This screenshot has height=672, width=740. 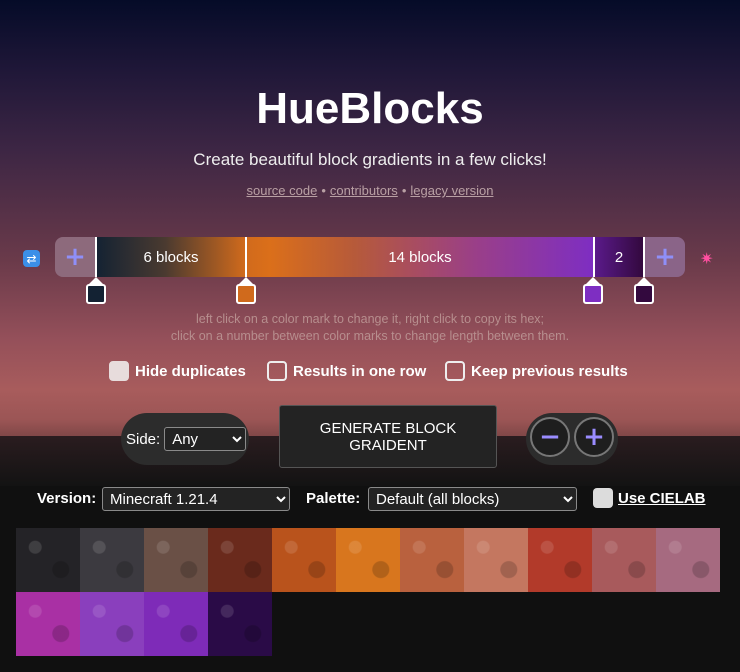 I want to click on block-tile-pink-wool, so click(x=688, y=560).